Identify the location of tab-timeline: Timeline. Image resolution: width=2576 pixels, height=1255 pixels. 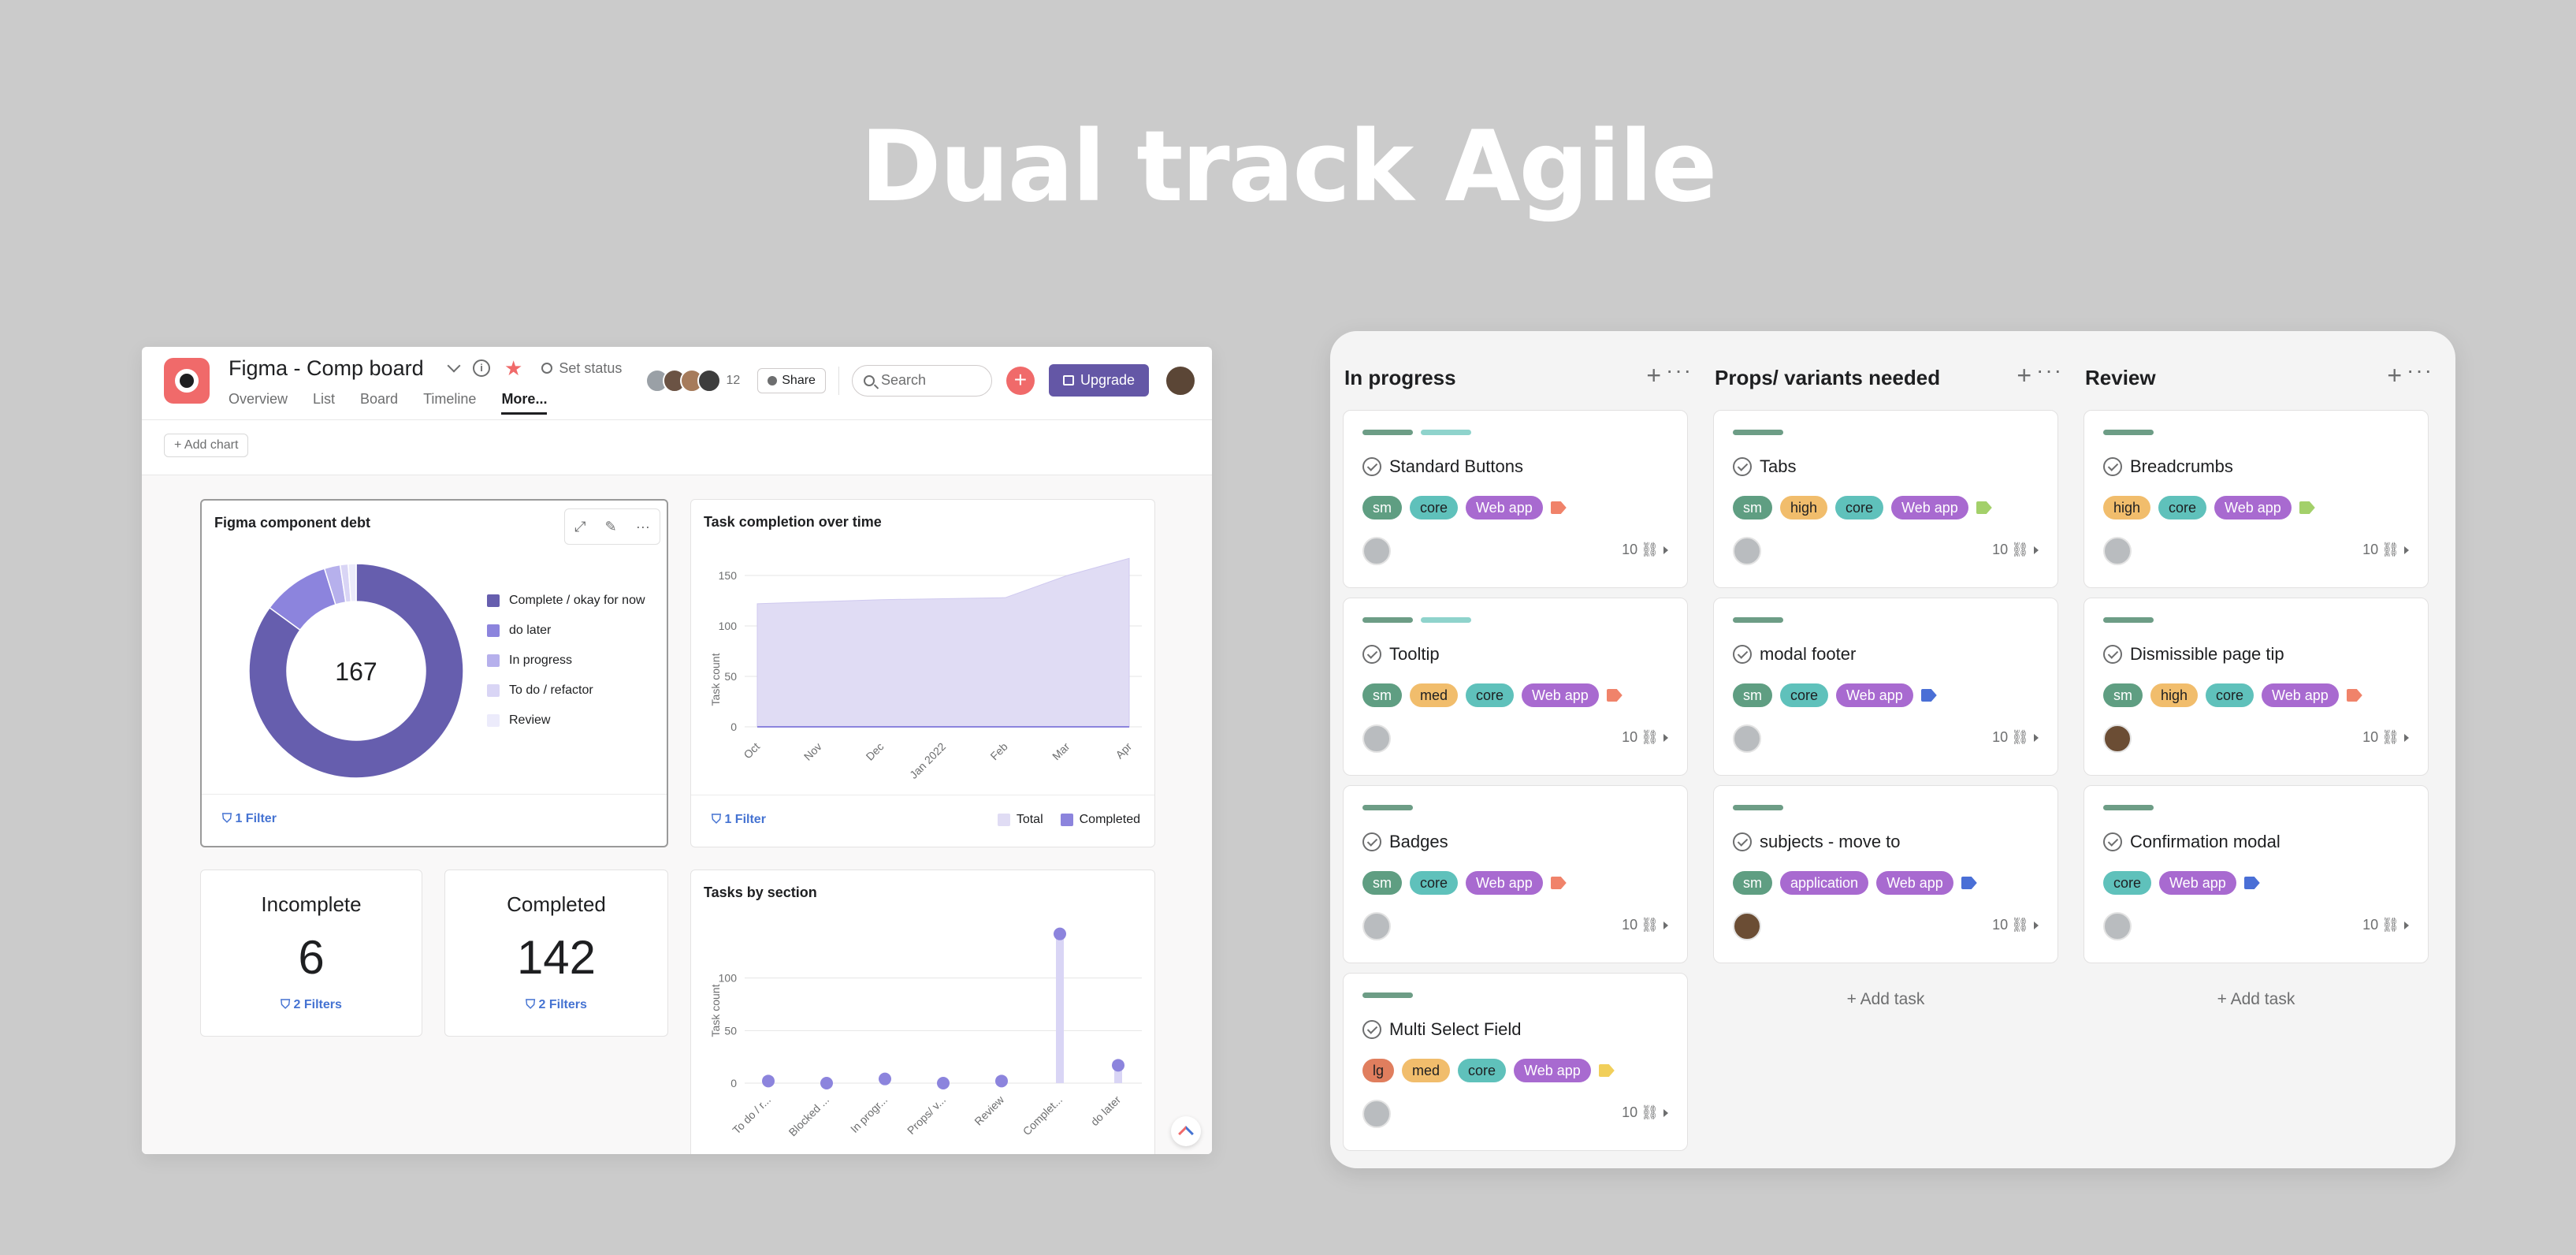
(449, 403).